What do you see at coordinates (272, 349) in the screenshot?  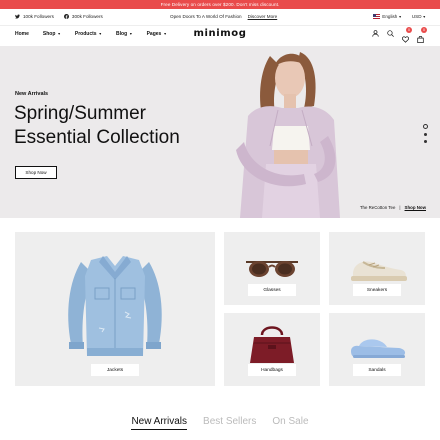 I see `category-tile-handbags: Handbags` at bounding box center [272, 349].